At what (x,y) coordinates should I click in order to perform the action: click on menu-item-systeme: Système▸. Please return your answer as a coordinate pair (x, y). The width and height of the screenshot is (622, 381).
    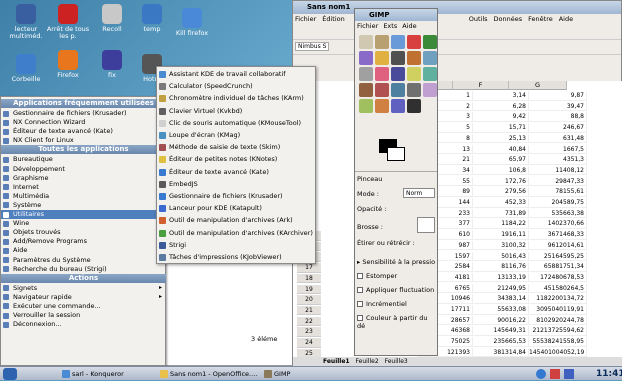
    Looking at the image, I should click on (83, 205).